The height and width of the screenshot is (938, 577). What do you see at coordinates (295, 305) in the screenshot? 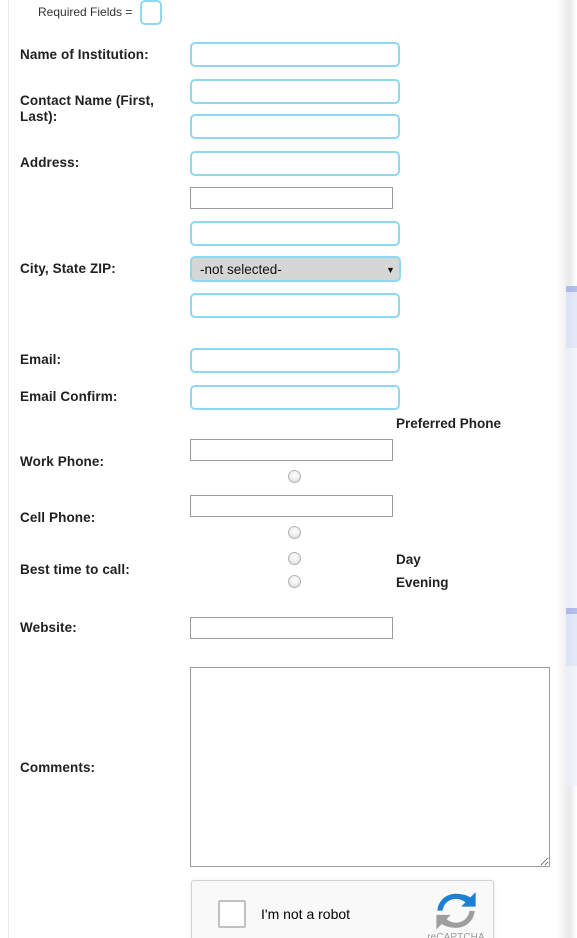
I see `input-zip` at bounding box center [295, 305].